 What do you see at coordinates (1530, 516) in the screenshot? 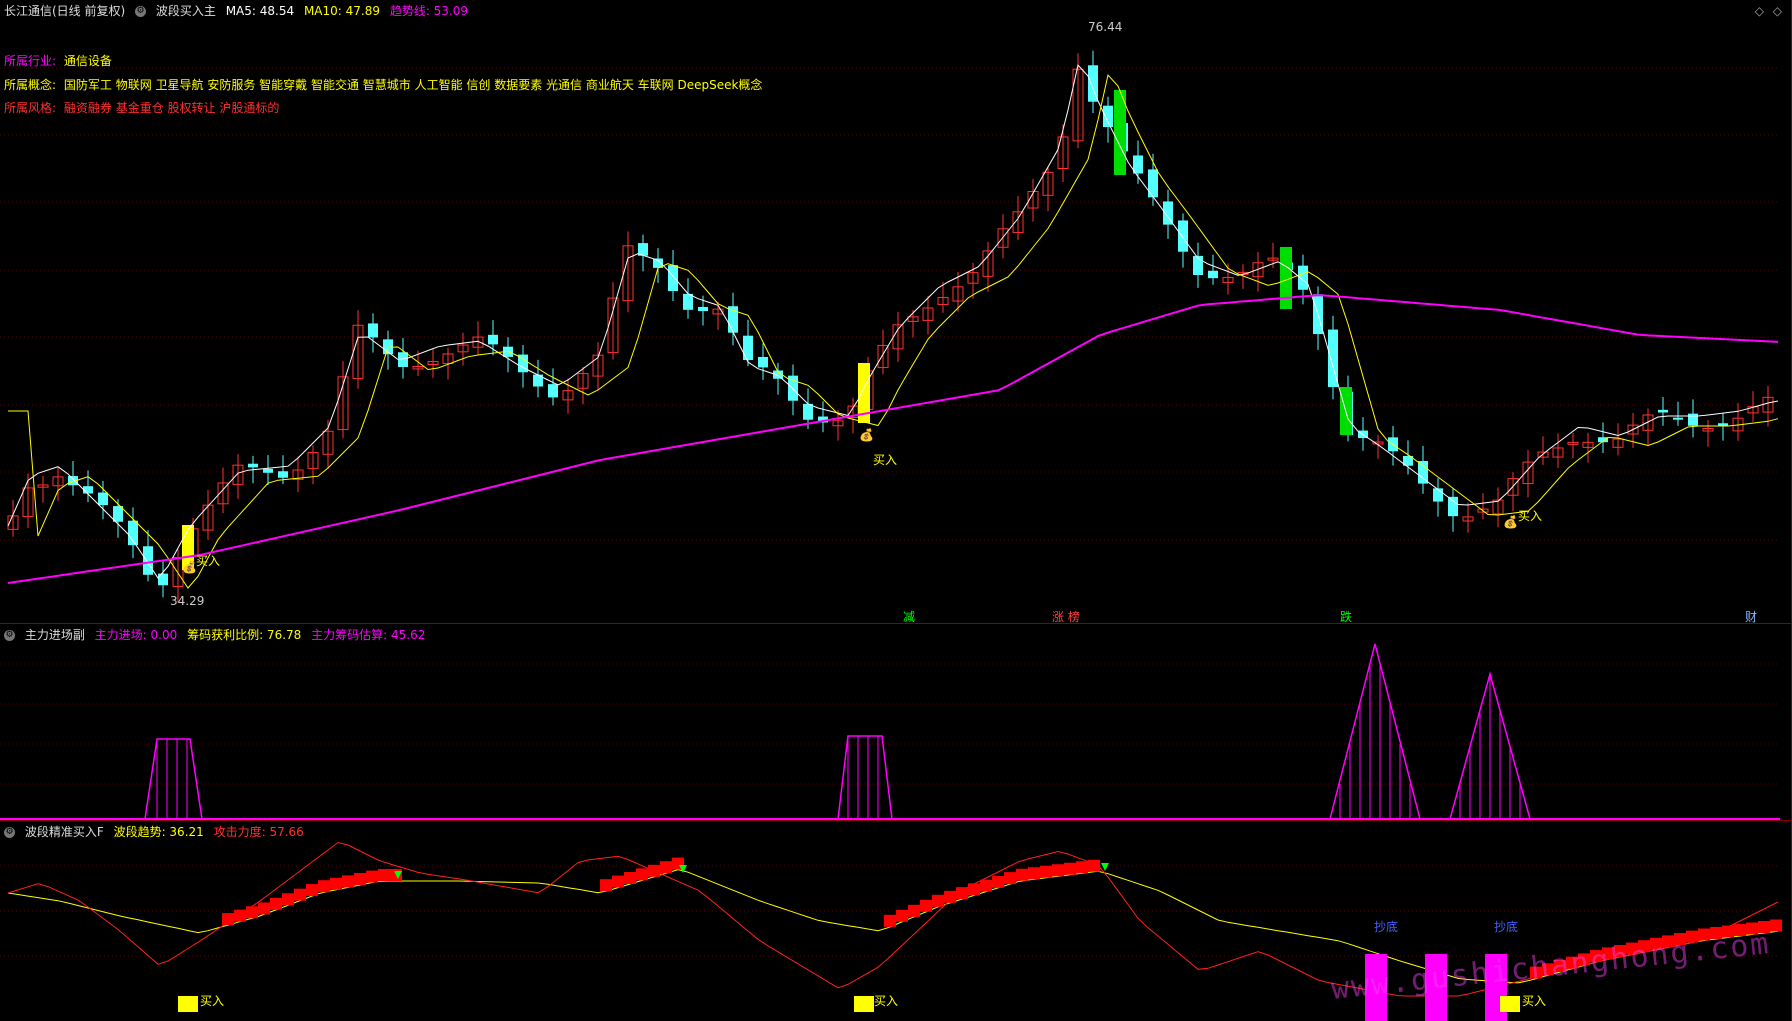
I see `buy-label-3: 买入` at bounding box center [1530, 516].